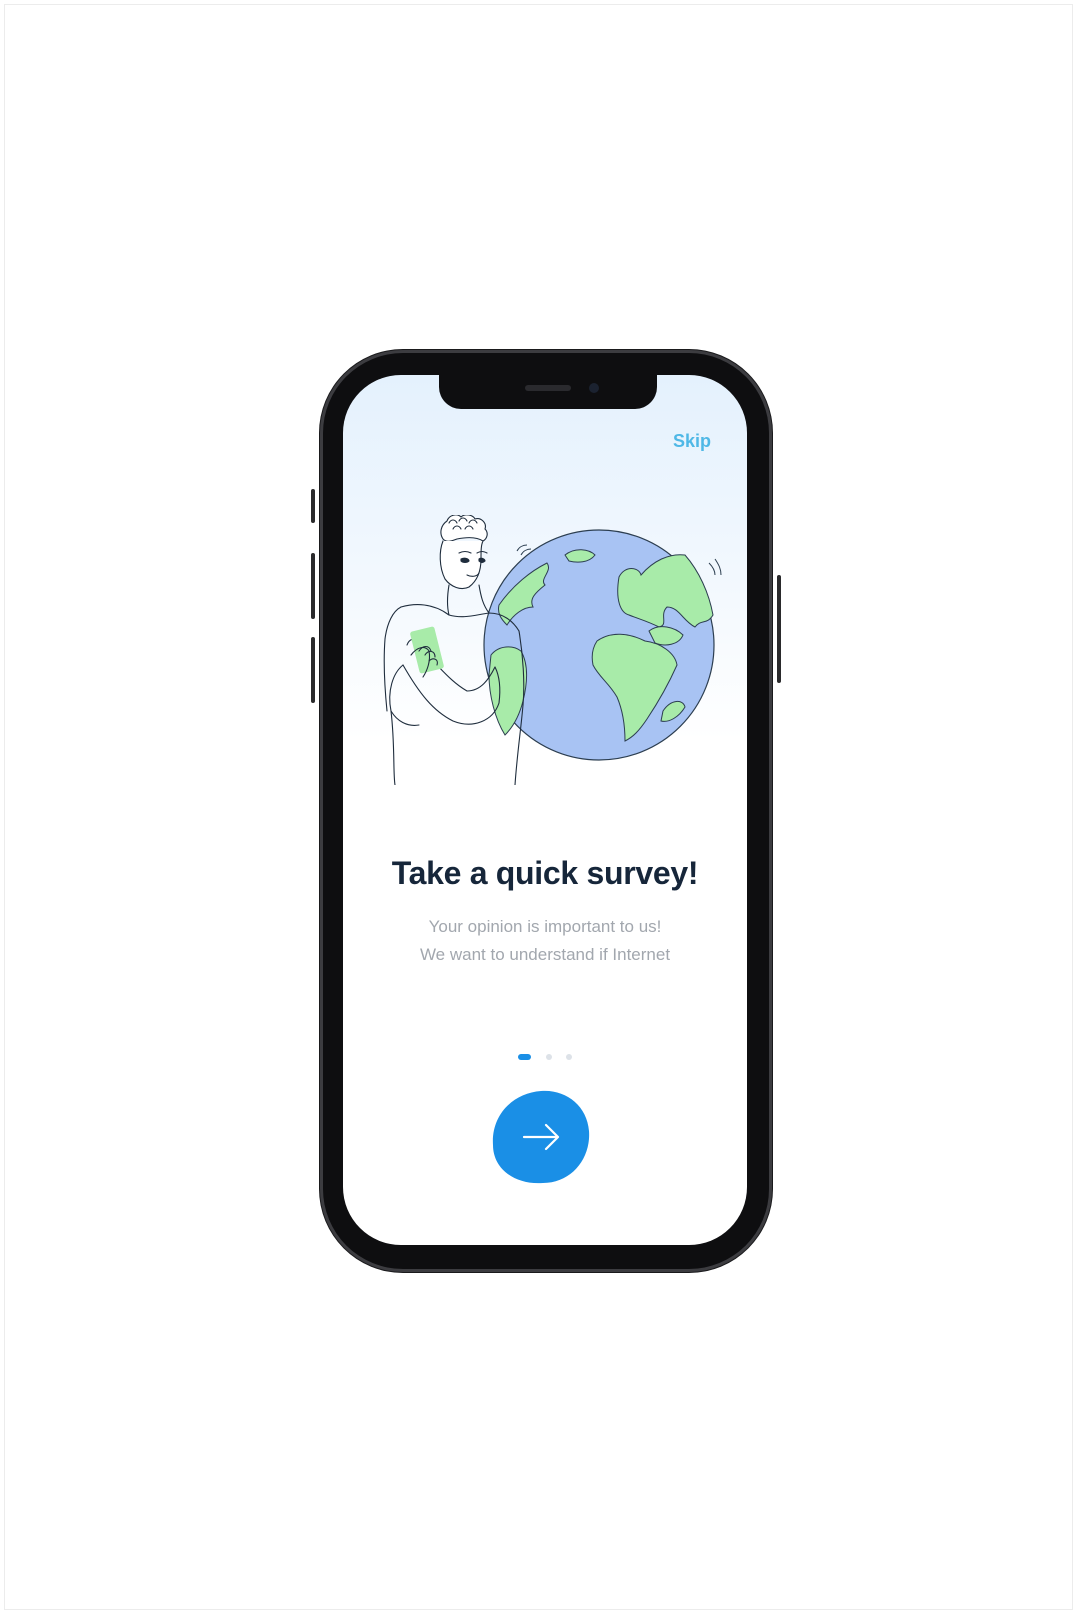  Describe the element at coordinates (692, 441) in the screenshot. I see `skip-button: Skip` at that location.